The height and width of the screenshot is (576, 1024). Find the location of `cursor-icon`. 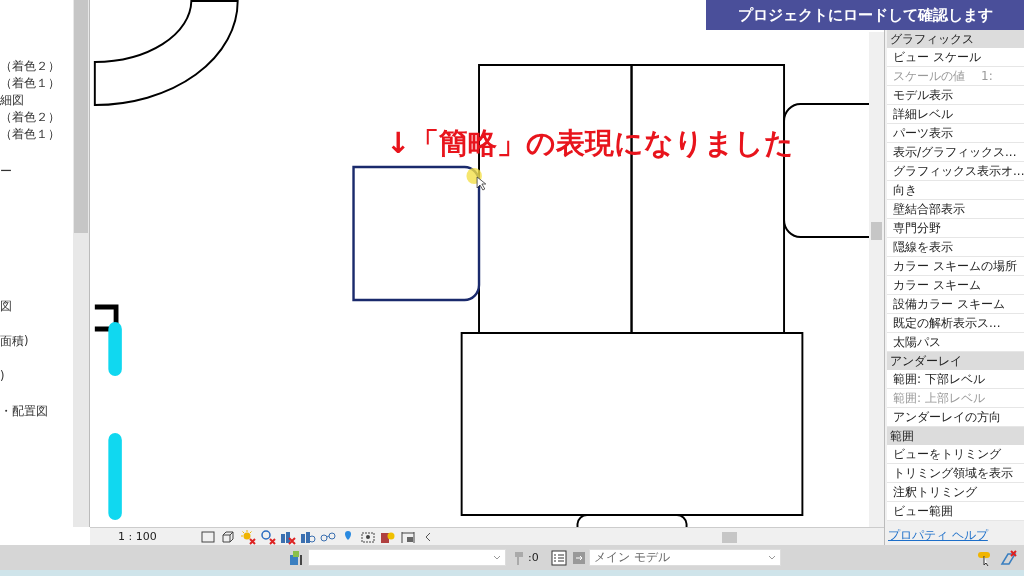

cursor-icon is located at coordinates (476, 179).